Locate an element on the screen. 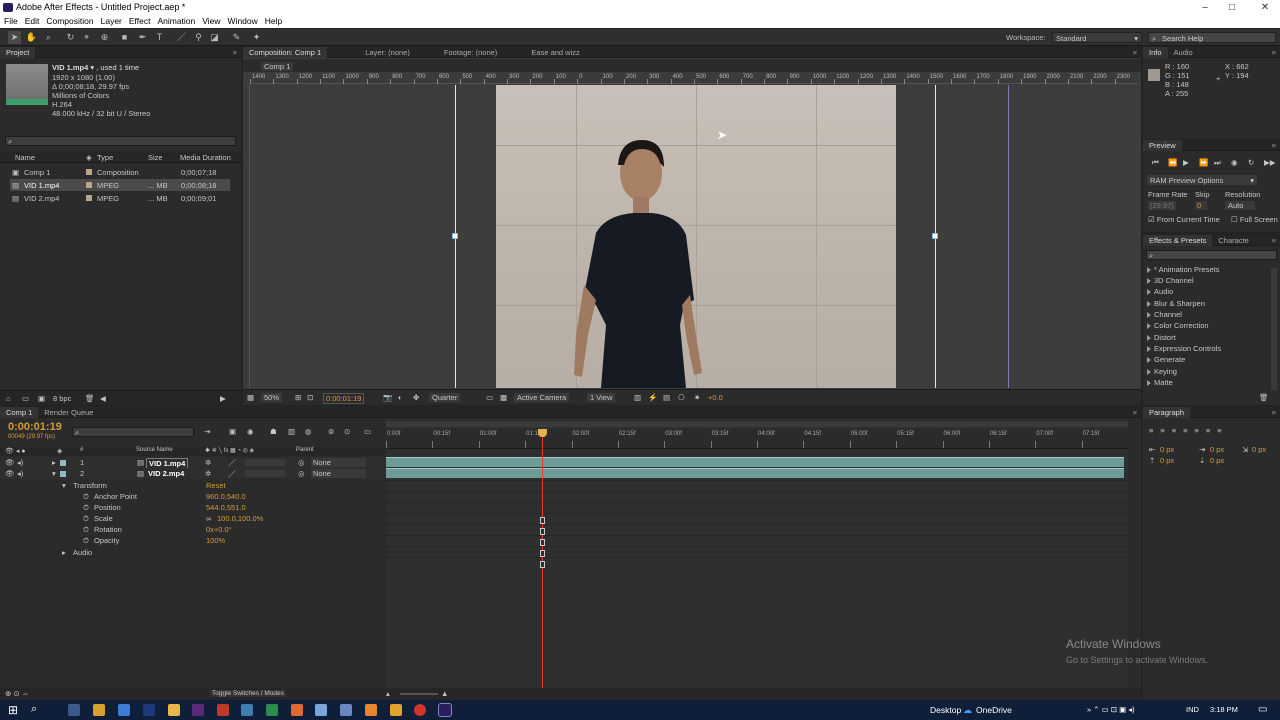 The image size is (1280, 720). photoshop-icon is located at coordinates (149, 710).